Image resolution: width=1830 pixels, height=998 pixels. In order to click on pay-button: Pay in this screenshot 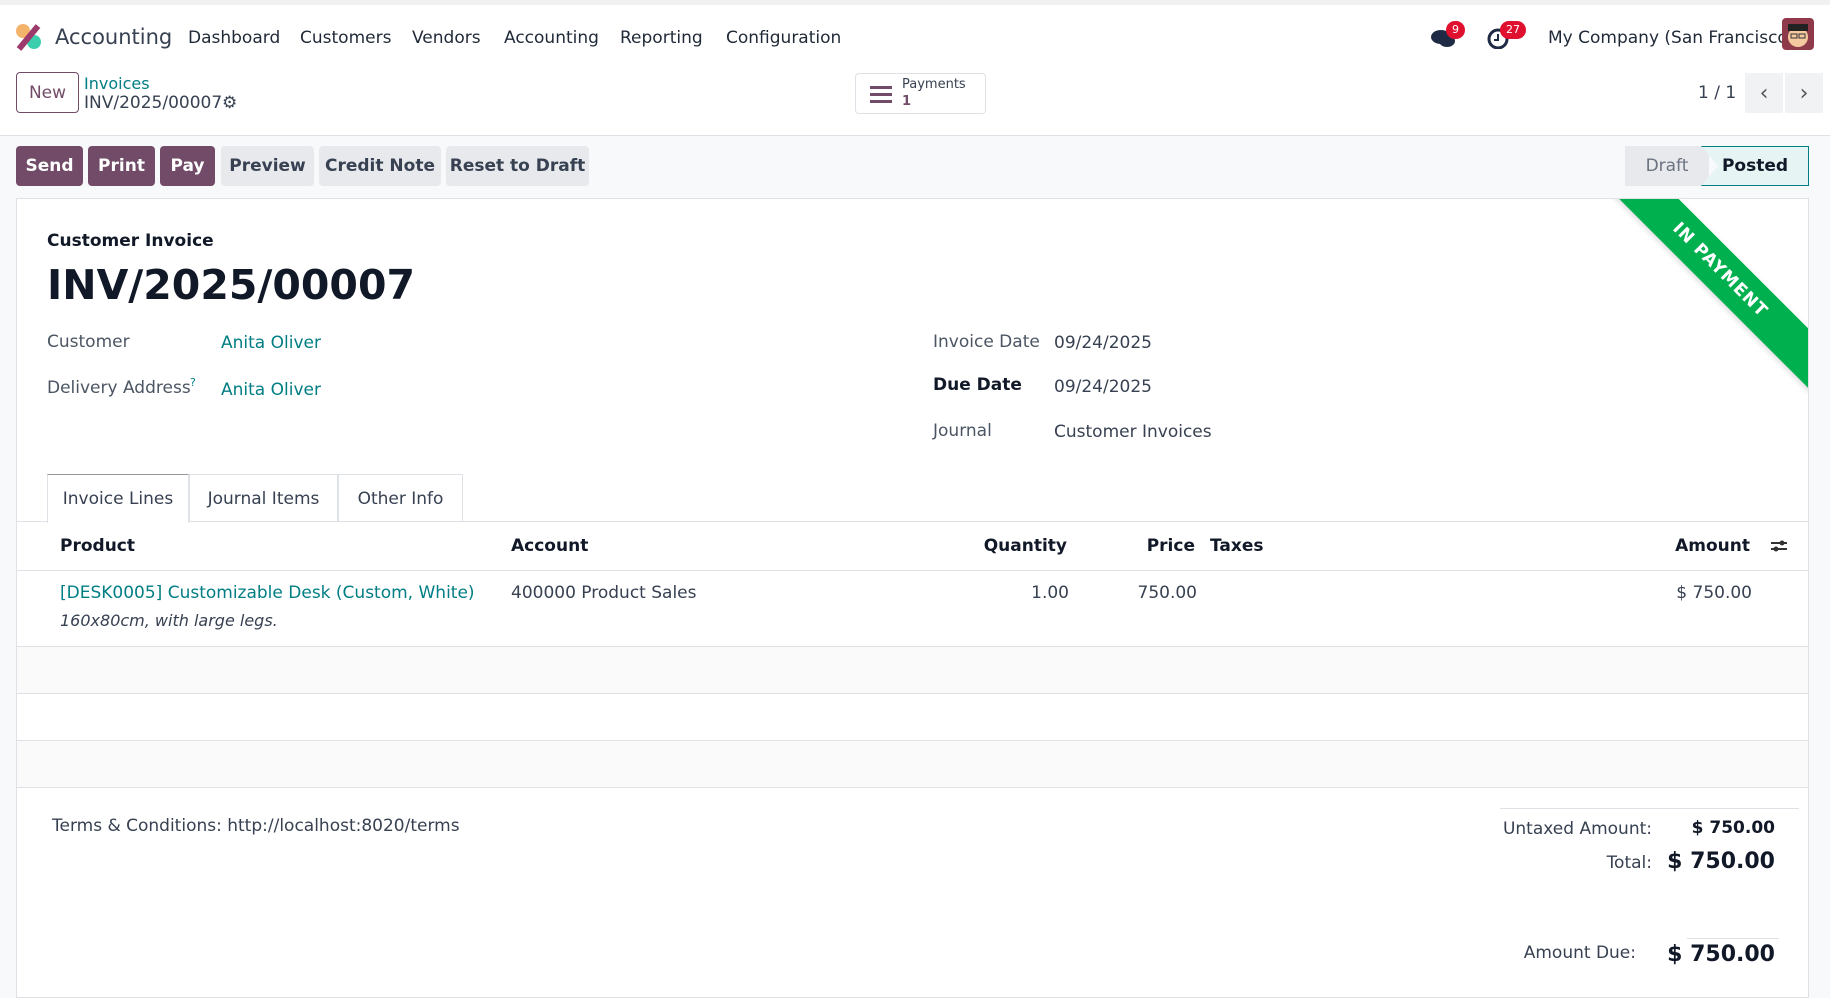, I will do `click(187, 166)`.